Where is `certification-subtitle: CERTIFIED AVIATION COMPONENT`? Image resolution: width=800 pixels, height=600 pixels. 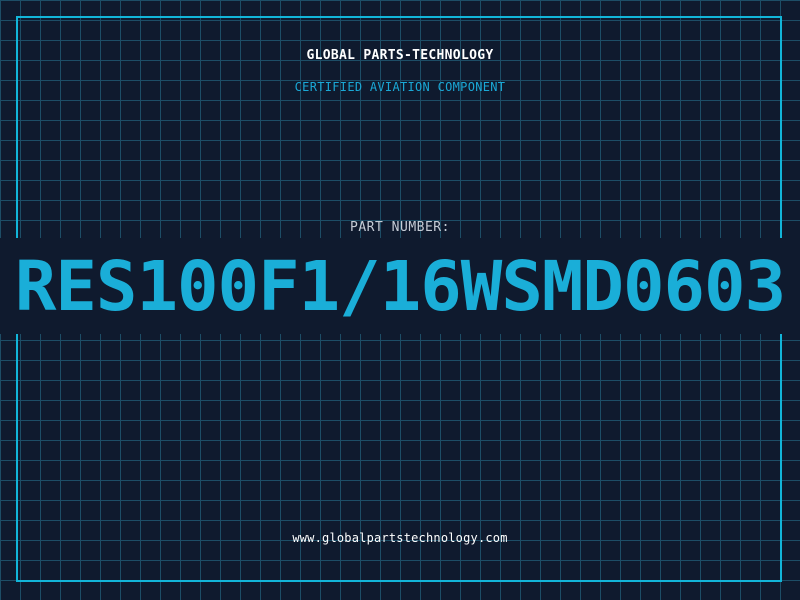
certification-subtitle: CERTIFIED AVIATION COMPONENT is located at coordinates (400, 87).